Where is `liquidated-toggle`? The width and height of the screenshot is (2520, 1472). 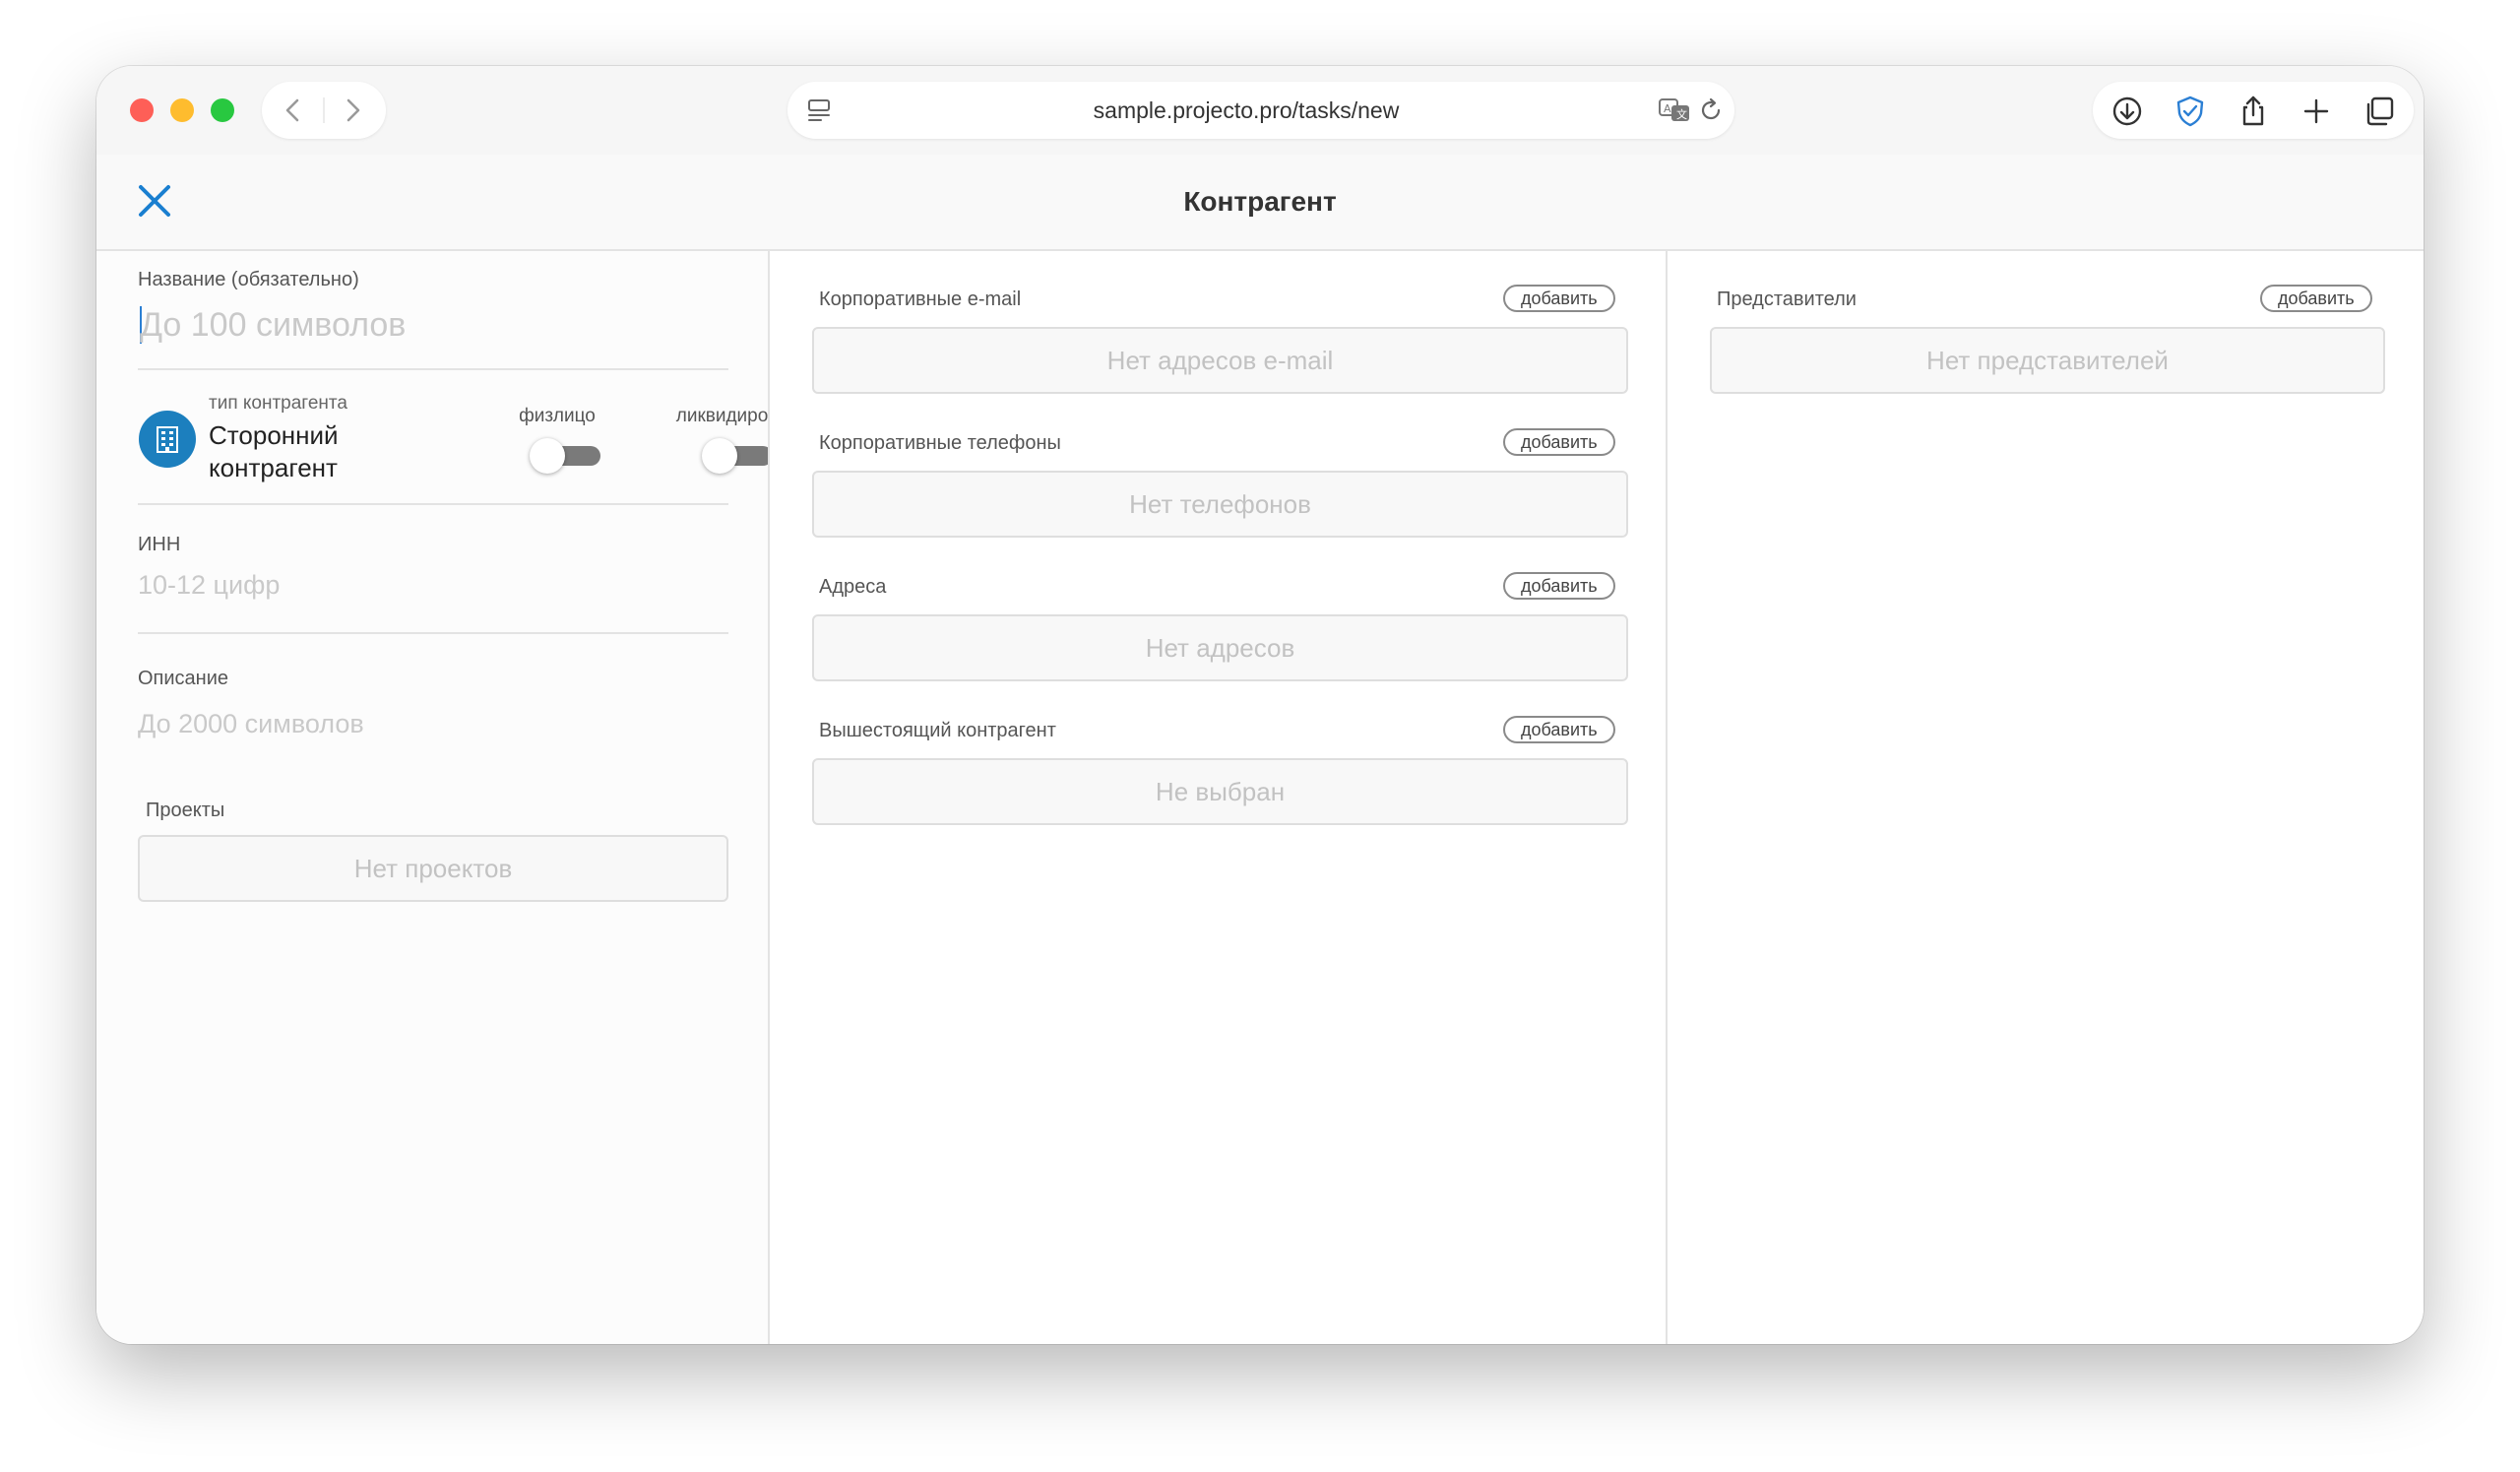 liquidated-toggle is located at coordinates (737, 456).